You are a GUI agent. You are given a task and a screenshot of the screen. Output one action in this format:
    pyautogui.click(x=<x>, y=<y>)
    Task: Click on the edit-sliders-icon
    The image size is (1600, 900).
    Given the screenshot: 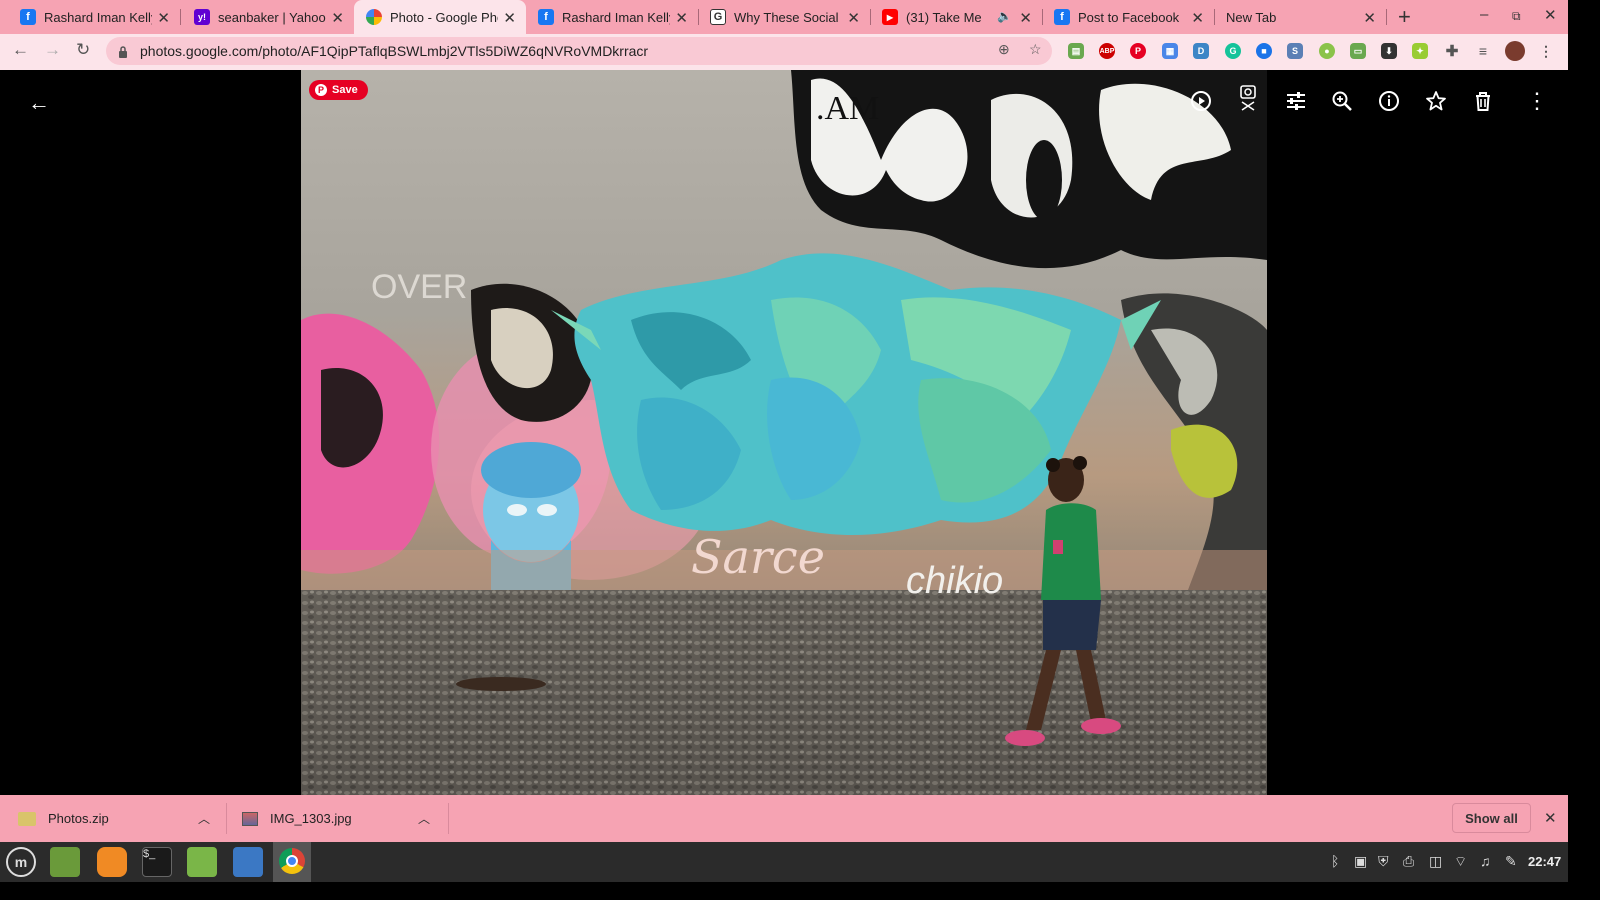 What is the action you would take?
    pyautogui.click(x=1296, y=104)
    